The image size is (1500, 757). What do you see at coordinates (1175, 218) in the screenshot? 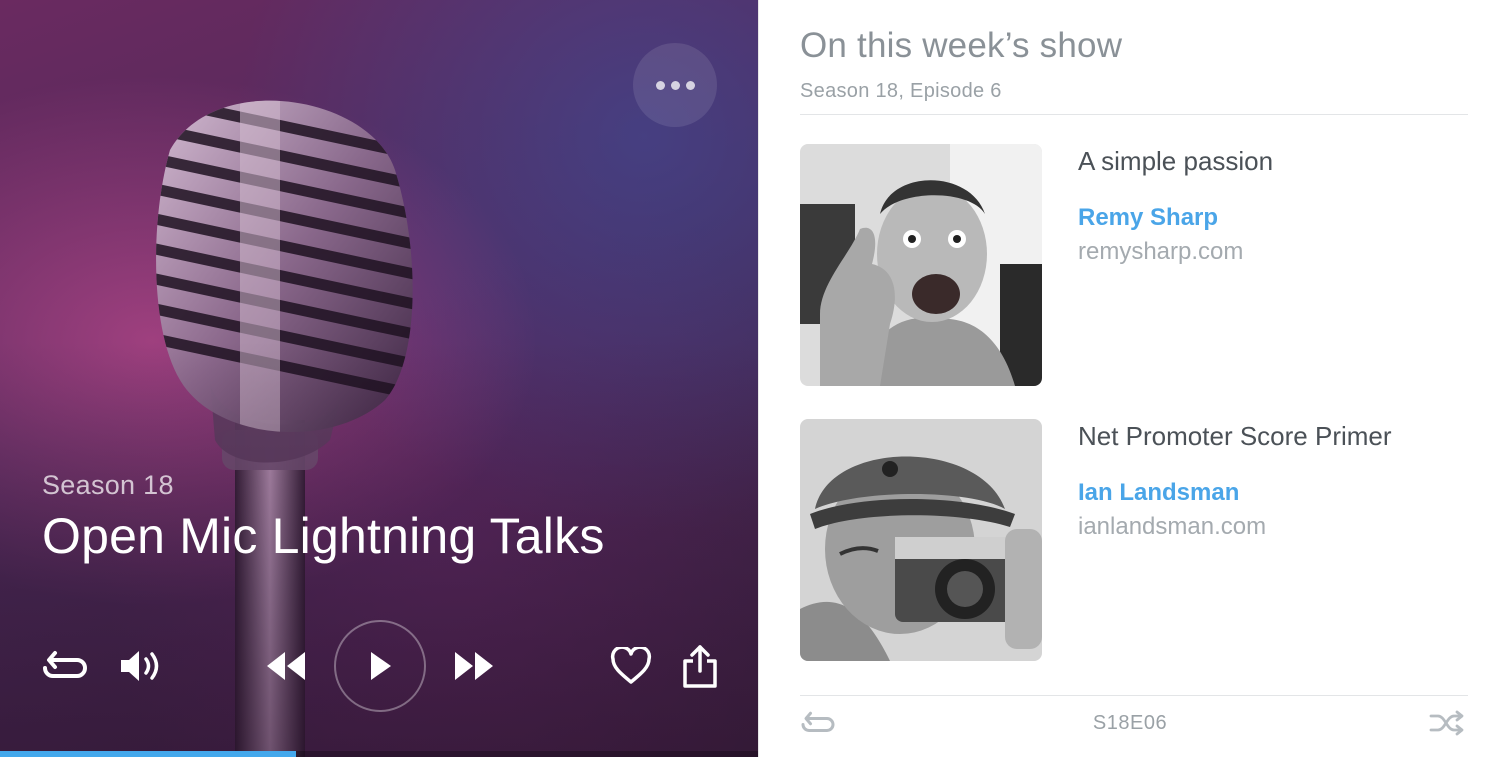
I see `speaker-name-link: Remy Sharp` at bounding box center [1175, 218].